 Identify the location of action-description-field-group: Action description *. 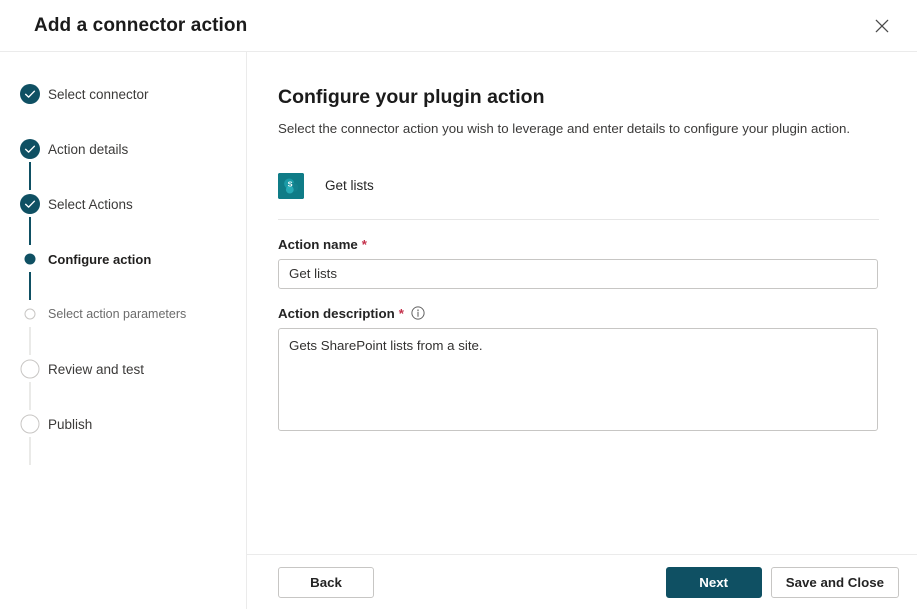
(578, 368).